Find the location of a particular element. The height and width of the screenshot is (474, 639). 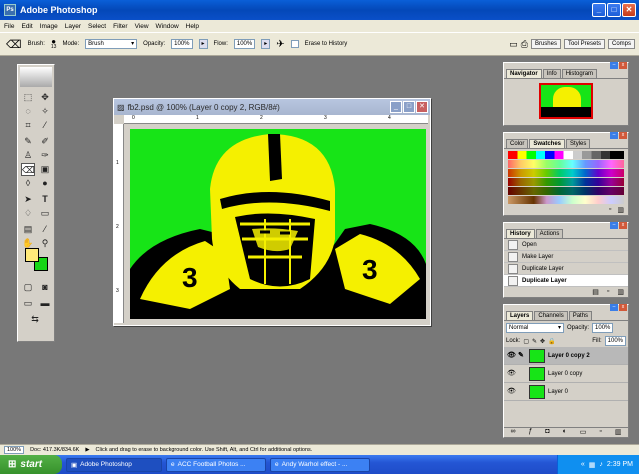

link-layers-icon: ∞ is located at coordinates (512, 432).